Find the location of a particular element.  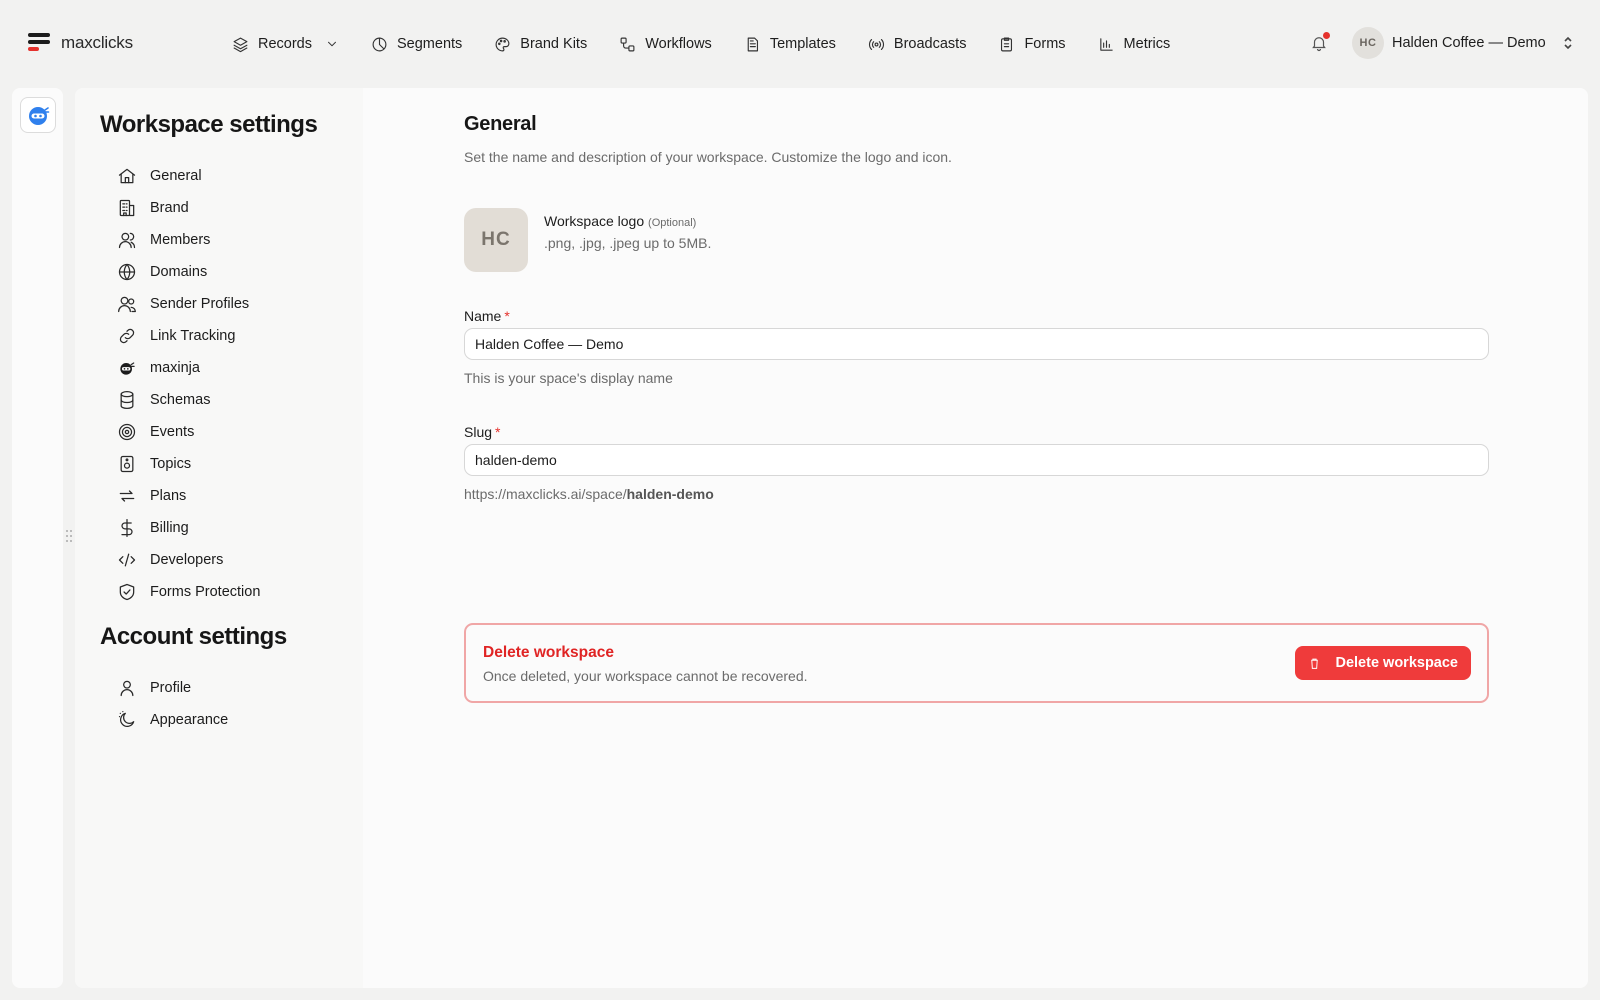

sidebar-item-profile: Profile is located at coordinates (172, 688).